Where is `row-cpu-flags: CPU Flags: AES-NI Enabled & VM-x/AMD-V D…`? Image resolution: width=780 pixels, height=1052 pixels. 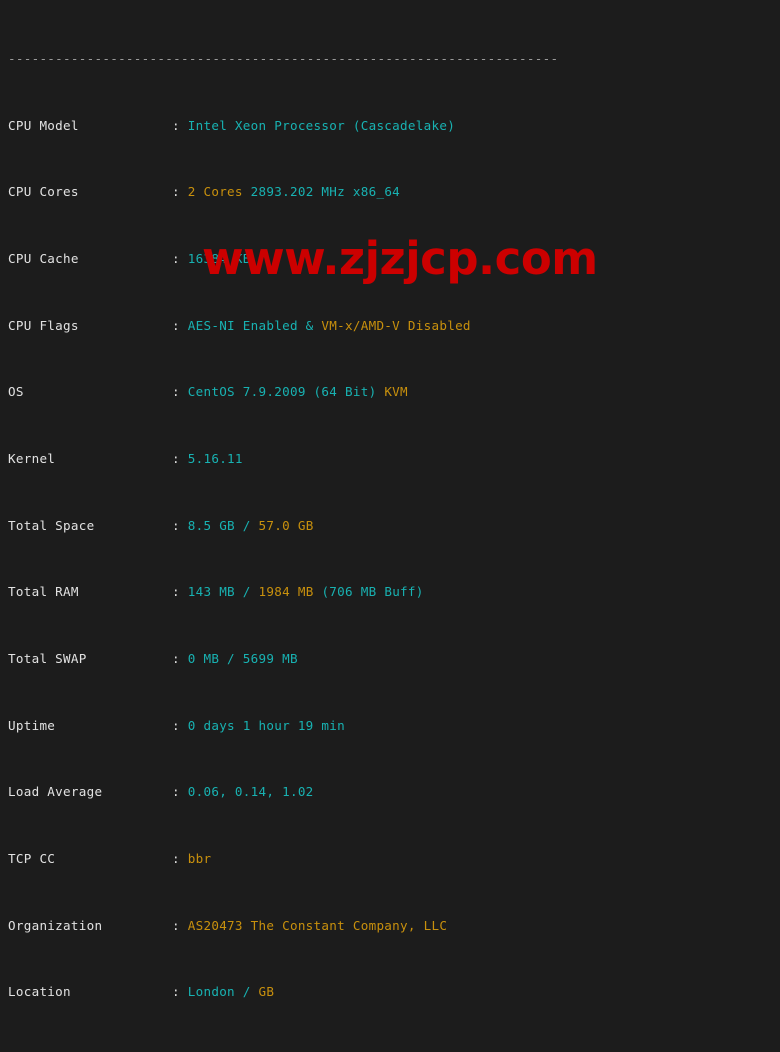
row-cpu-flags: CPU Flags: AES-NI Enabled & VM-x/AMD-V D… is located at coordinates (394, 326).